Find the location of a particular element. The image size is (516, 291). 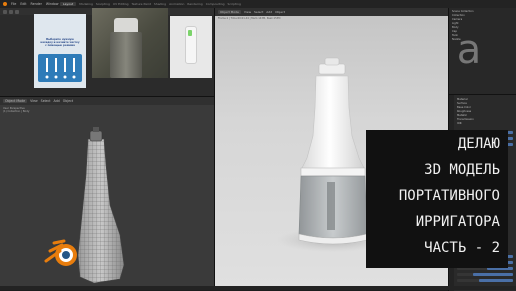

title-line-2: 3D МОДЕЛЬ is located at coordinates (462, 170).